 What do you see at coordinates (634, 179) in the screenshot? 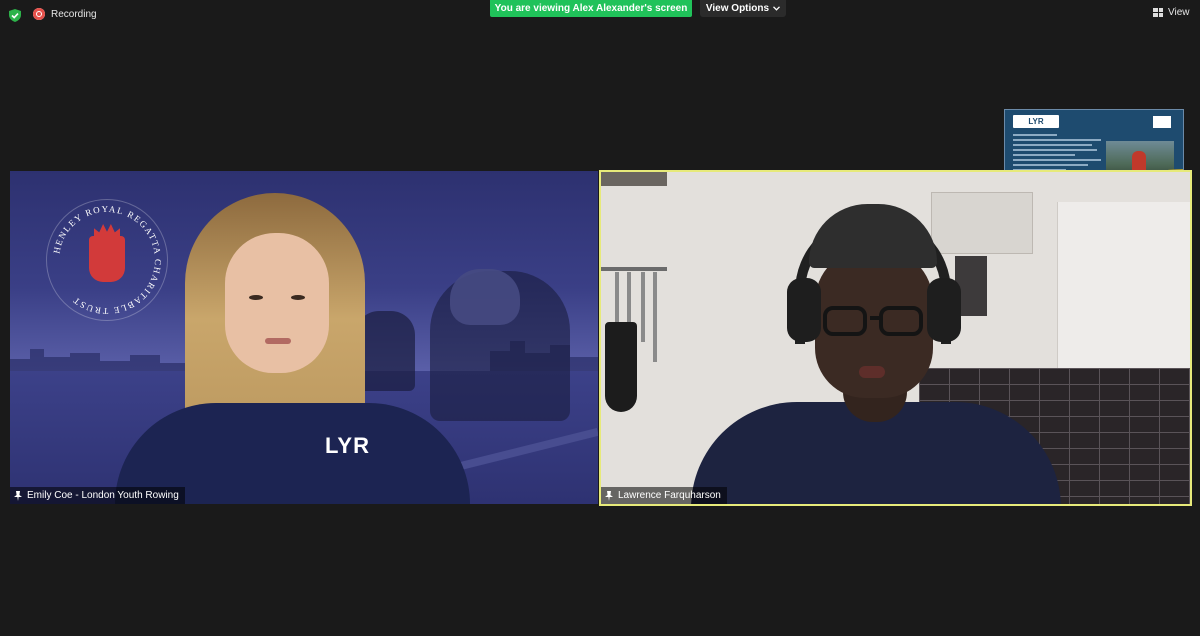
I see `kitchen-shelf` at bounding box center [634, 179].